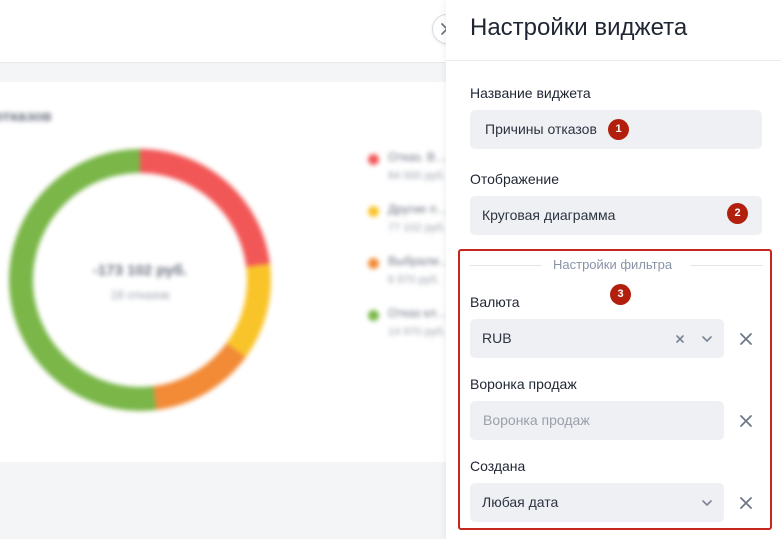 The image size is (781, 539). I want to click on legend-value: 6 970 руб., so click(414, 280).